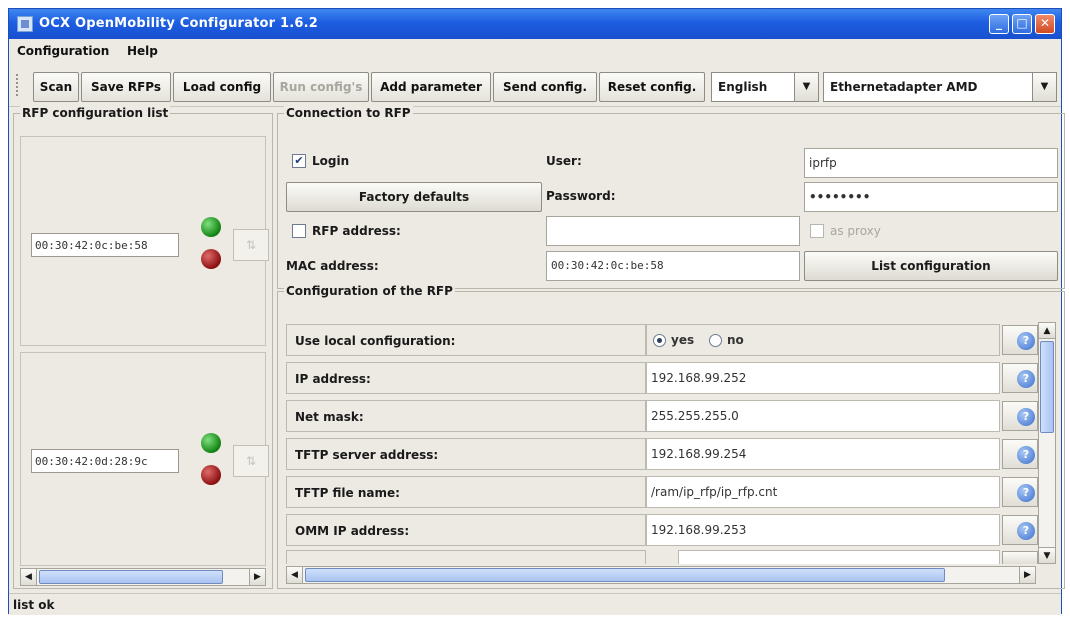 The width and height of the screenshot is (1070, 620). Describe the element at coordinates (211, 227) in the screenshot. I see `status-led-green` at that location.